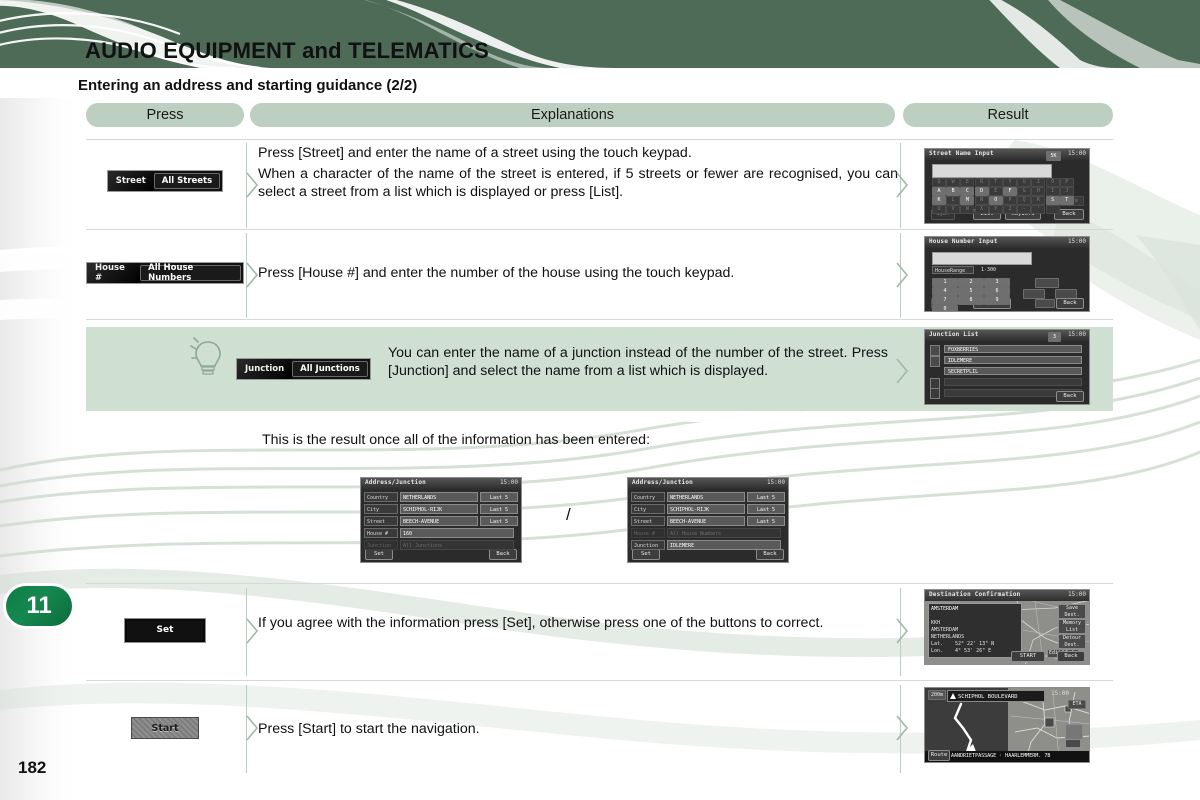 The width and height of the screenshot is (1200, 800). What do you see at coordinates (1010, 209) in the screenshot?
I see `keyboard-key: Z` at bounding box center [1010, 209].